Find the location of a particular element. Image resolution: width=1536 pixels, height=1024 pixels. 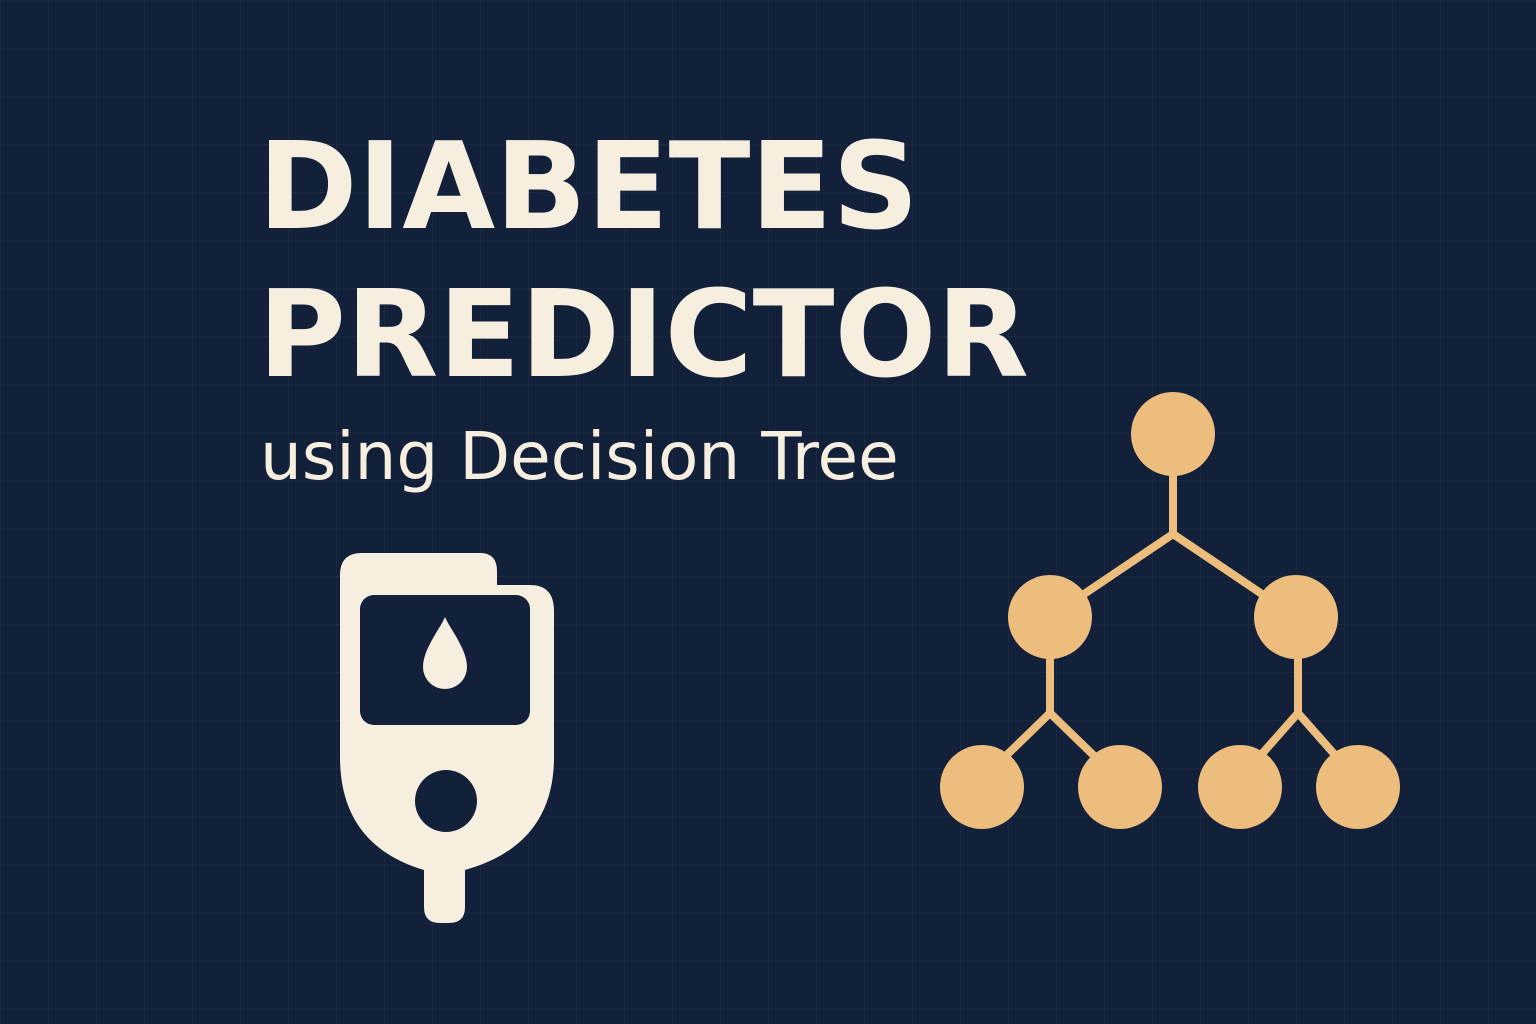

title-line-predictor: PREDICTOR is located at coordinates (643, 335).